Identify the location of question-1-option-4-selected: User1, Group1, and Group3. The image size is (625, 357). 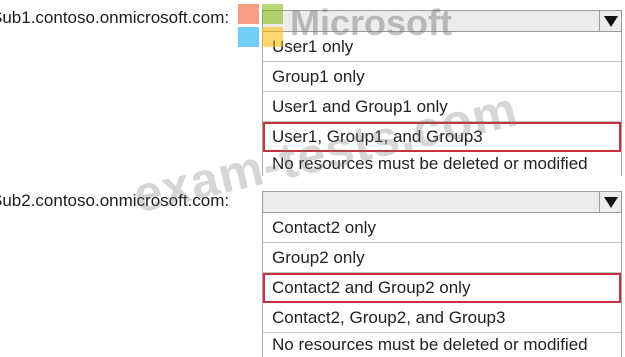
(442, 137).